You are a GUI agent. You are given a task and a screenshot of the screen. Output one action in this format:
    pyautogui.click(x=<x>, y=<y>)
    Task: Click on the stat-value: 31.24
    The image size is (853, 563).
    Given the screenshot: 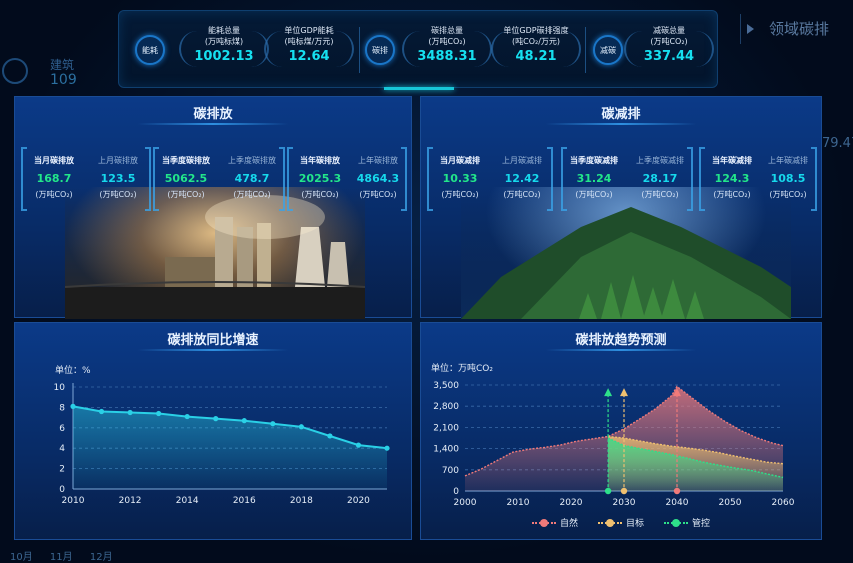 What is the action you would take?
    pyautogui.click(x=594, y=178)
    